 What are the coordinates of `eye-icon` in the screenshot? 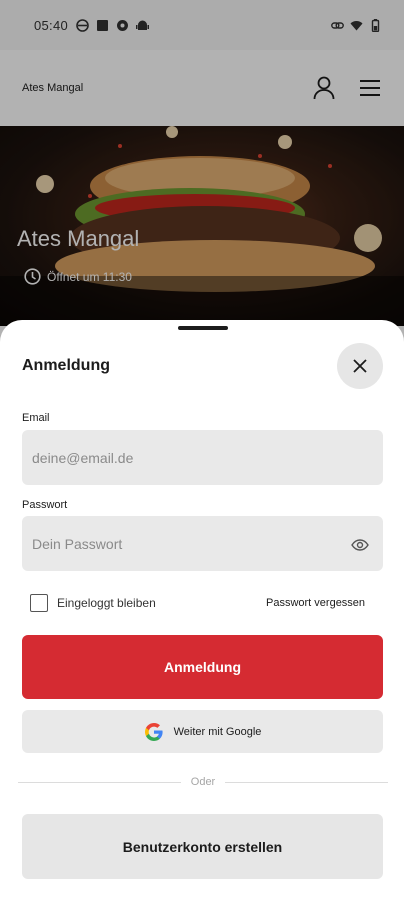 It's located at (360, 545).